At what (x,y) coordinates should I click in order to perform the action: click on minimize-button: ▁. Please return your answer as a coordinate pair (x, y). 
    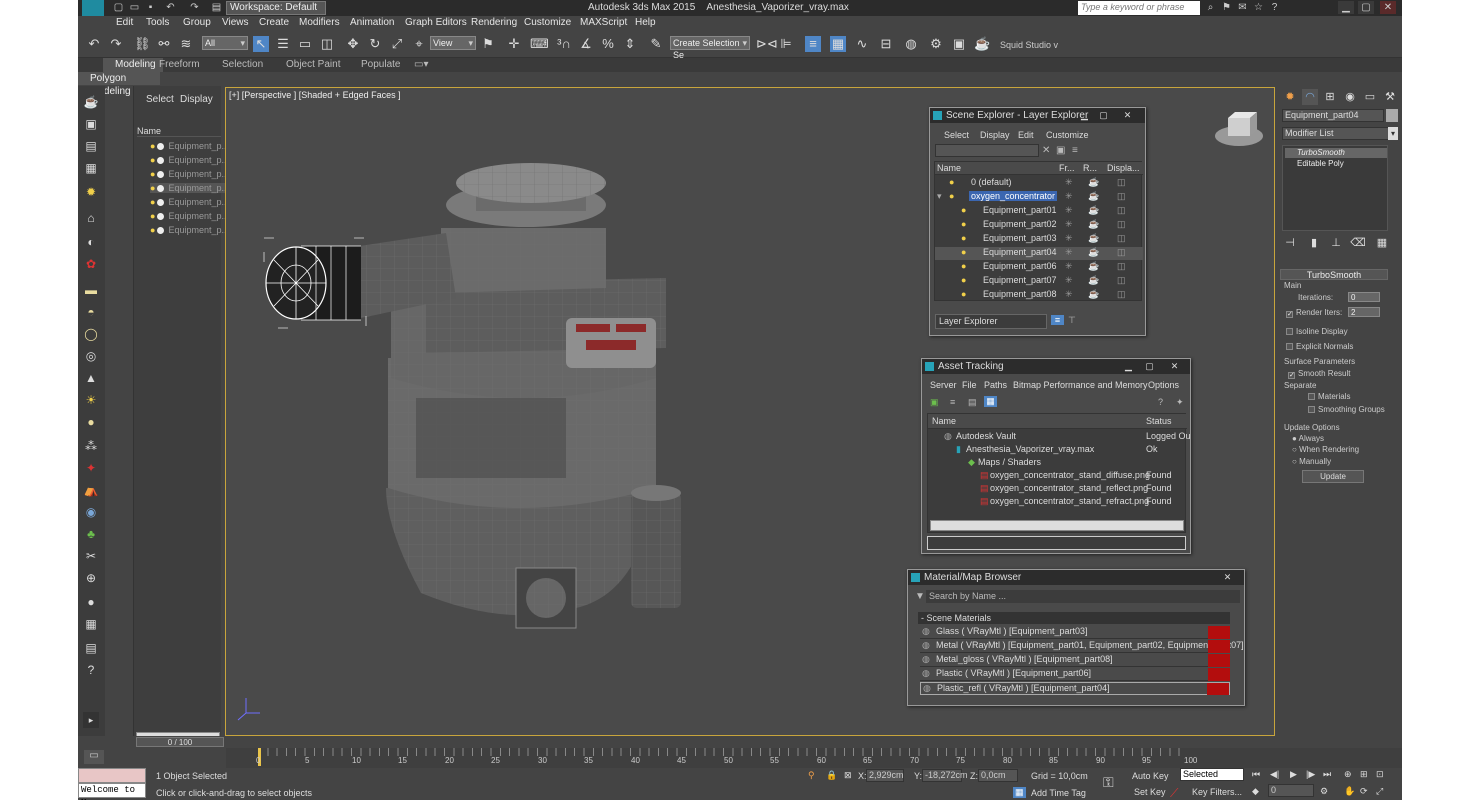
    Looking at the image, I should click on (1084, 115).